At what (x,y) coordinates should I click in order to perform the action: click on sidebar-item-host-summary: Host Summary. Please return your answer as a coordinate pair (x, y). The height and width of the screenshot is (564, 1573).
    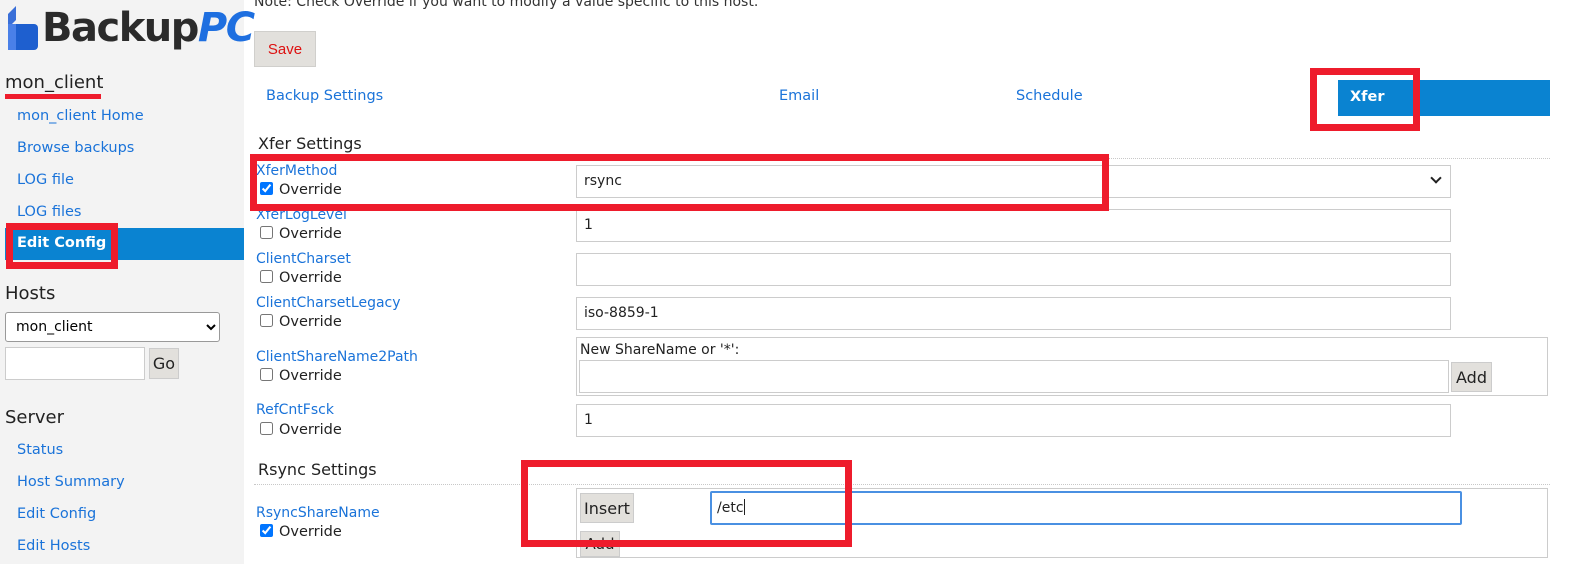
    Looking at the image, I should click on (71, 482).